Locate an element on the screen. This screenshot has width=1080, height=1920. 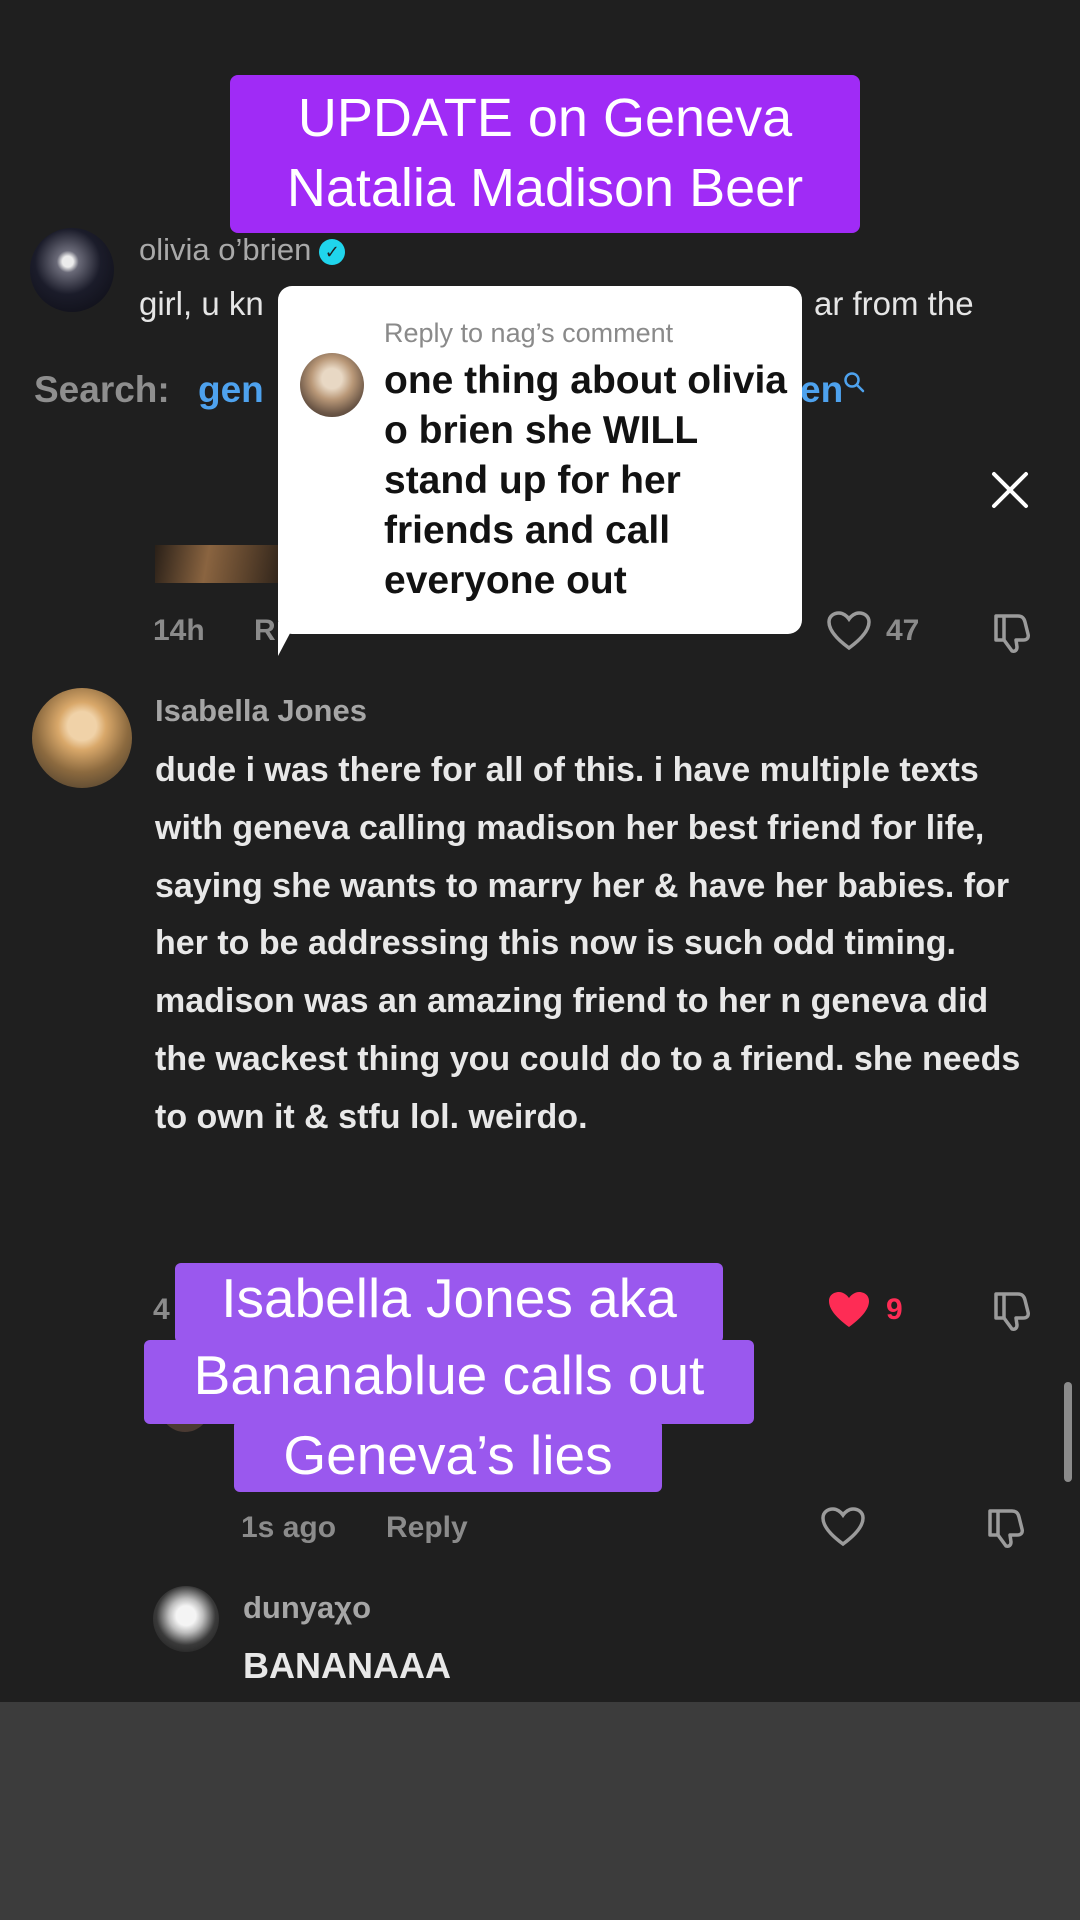
bottom-blank-area is located at coordinates (540, 1811).